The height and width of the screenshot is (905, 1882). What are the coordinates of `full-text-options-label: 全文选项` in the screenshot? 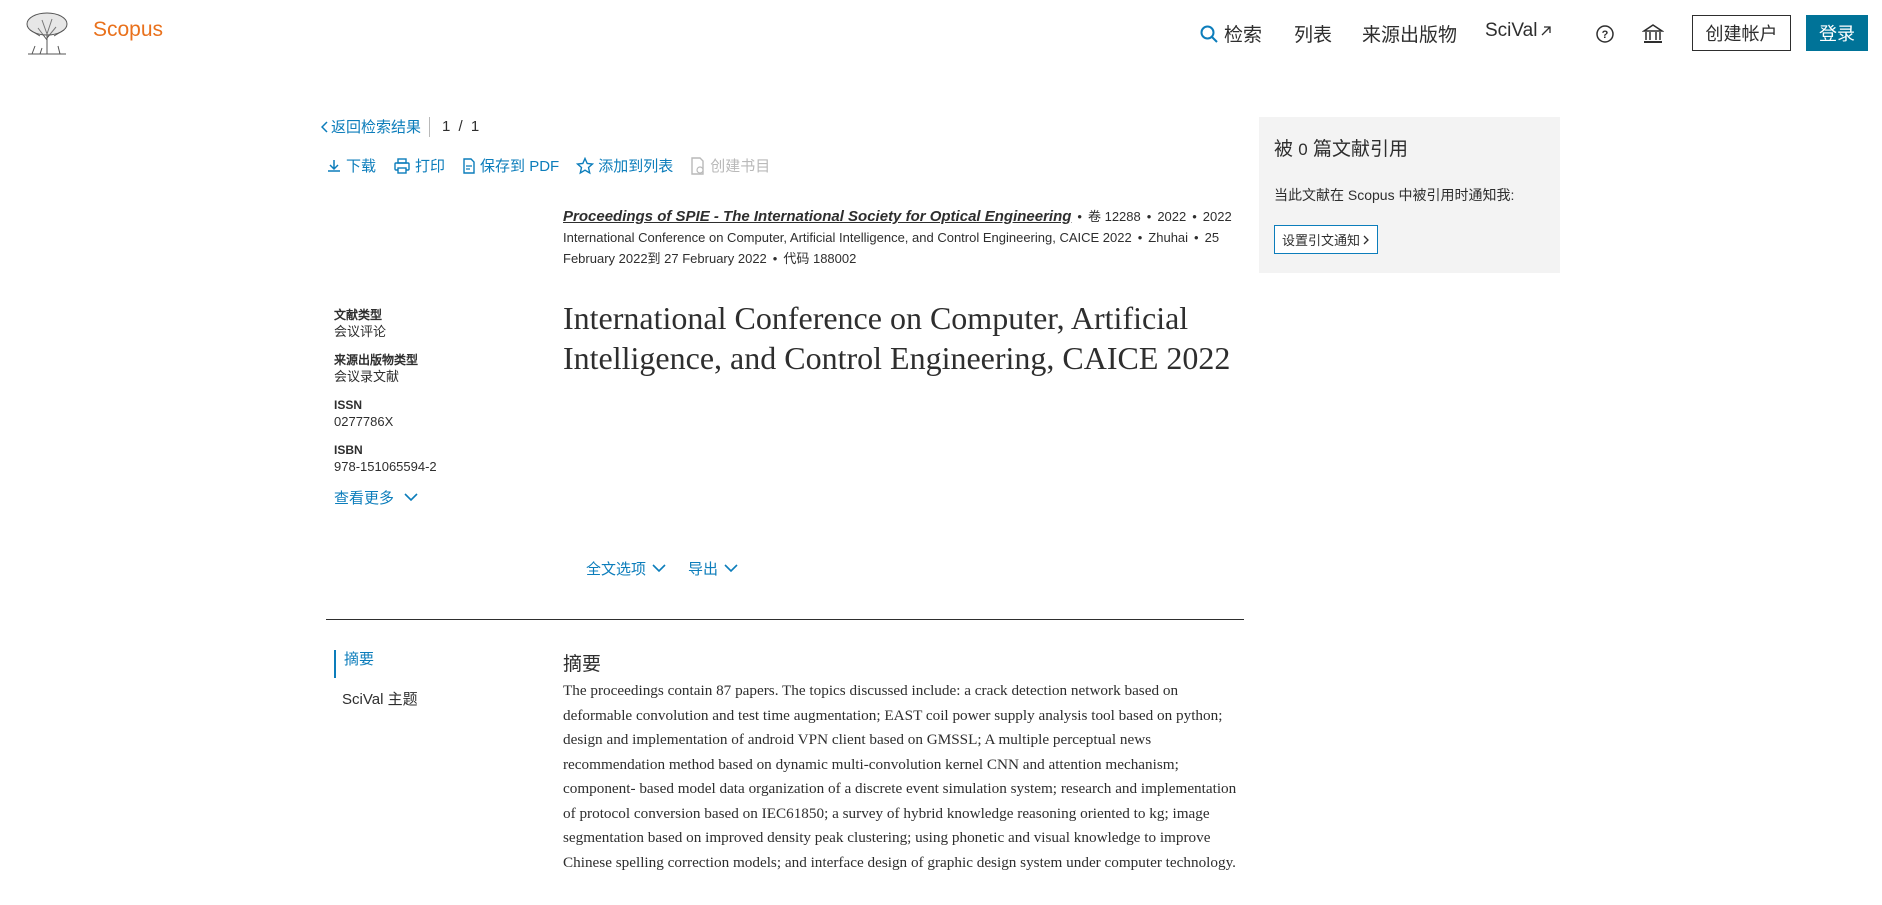 It's located at (616, 569).